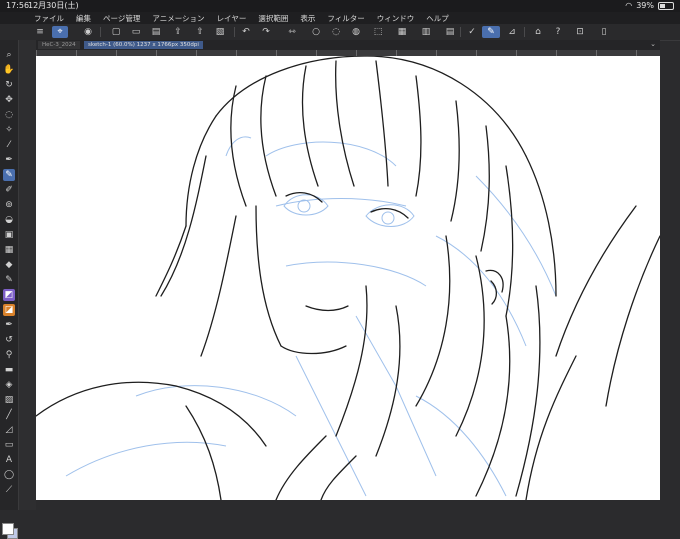 The width and height of the screenshot is (680, 539). What do you see at coordinates (121, 18) in the screenshot?
I see `menu-page: ページ管理` at bounding box center [121, 18].